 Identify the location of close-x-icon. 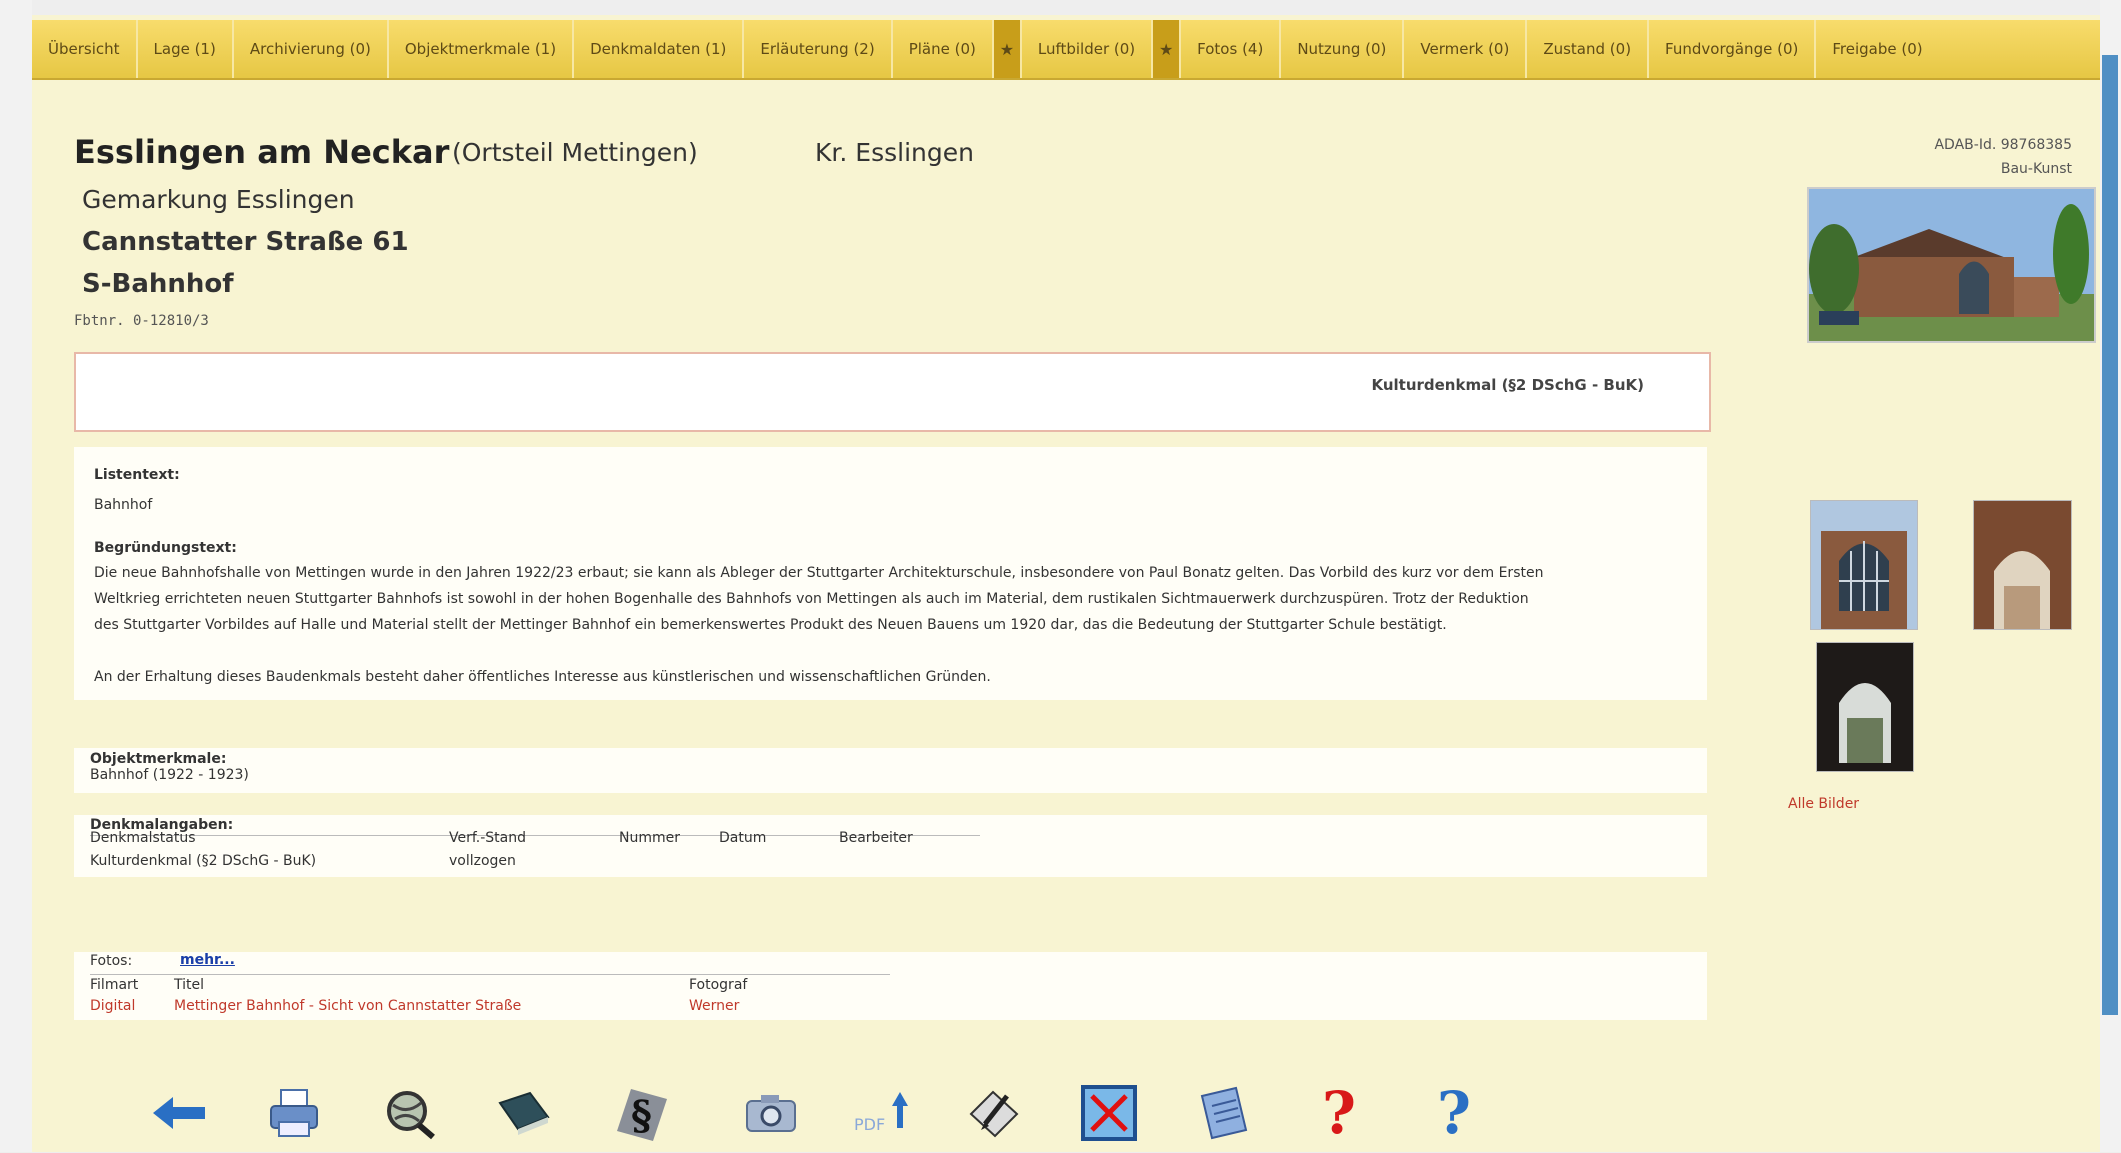
(1109, 1113).